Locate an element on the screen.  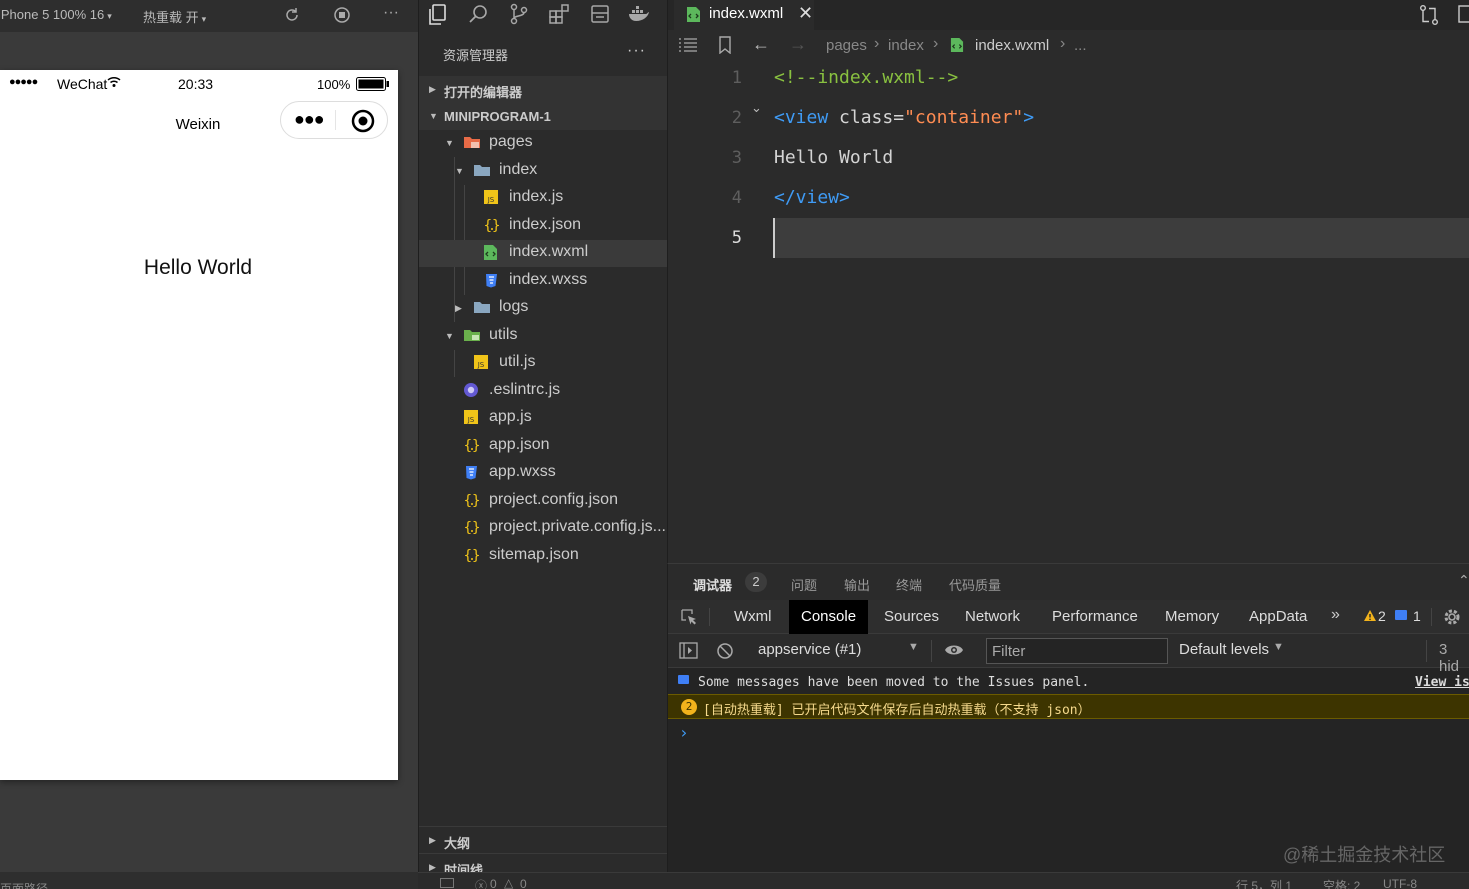
cursor-position: 行 5，列 1 is located at coordinates (1264, 883).